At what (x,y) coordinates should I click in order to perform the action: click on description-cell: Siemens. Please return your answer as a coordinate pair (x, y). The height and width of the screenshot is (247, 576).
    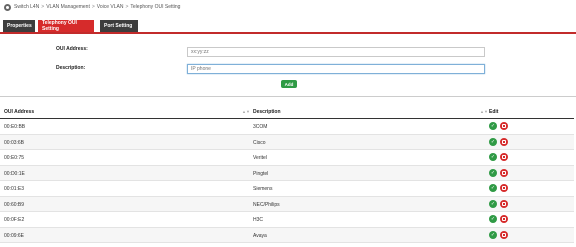
    Looking at the image, I should click on (263, 189).